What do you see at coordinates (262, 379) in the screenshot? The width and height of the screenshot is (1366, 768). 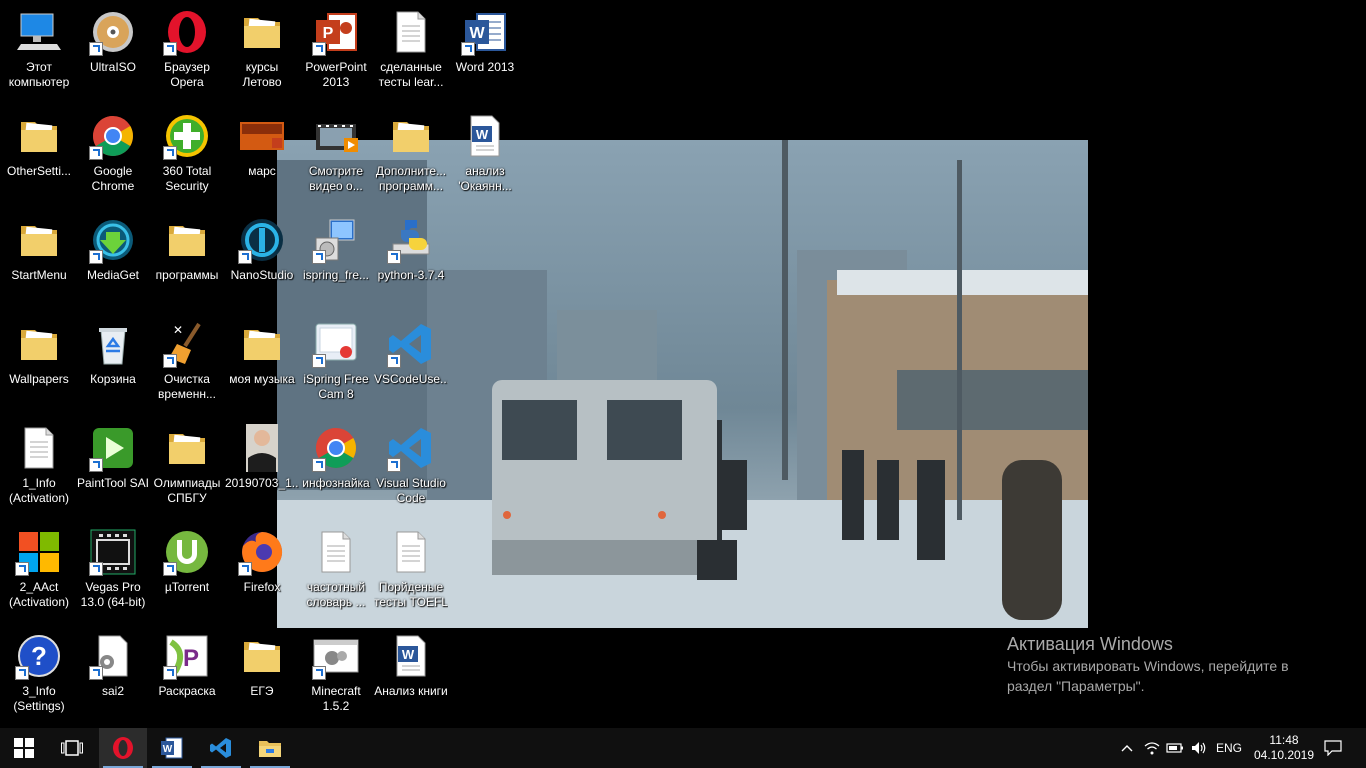 I see `desktop-icon-label: моя музыка` at bounding box center [262, 379].